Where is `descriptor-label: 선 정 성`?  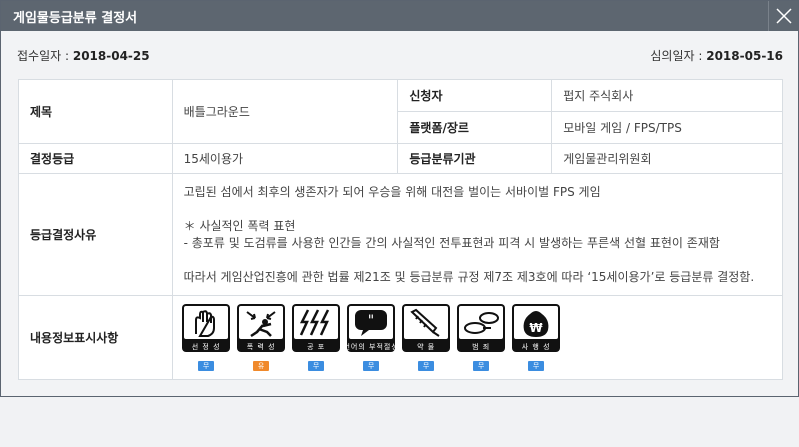 descriptor-label: 선 정 성 is located at coordinates (206, 347).